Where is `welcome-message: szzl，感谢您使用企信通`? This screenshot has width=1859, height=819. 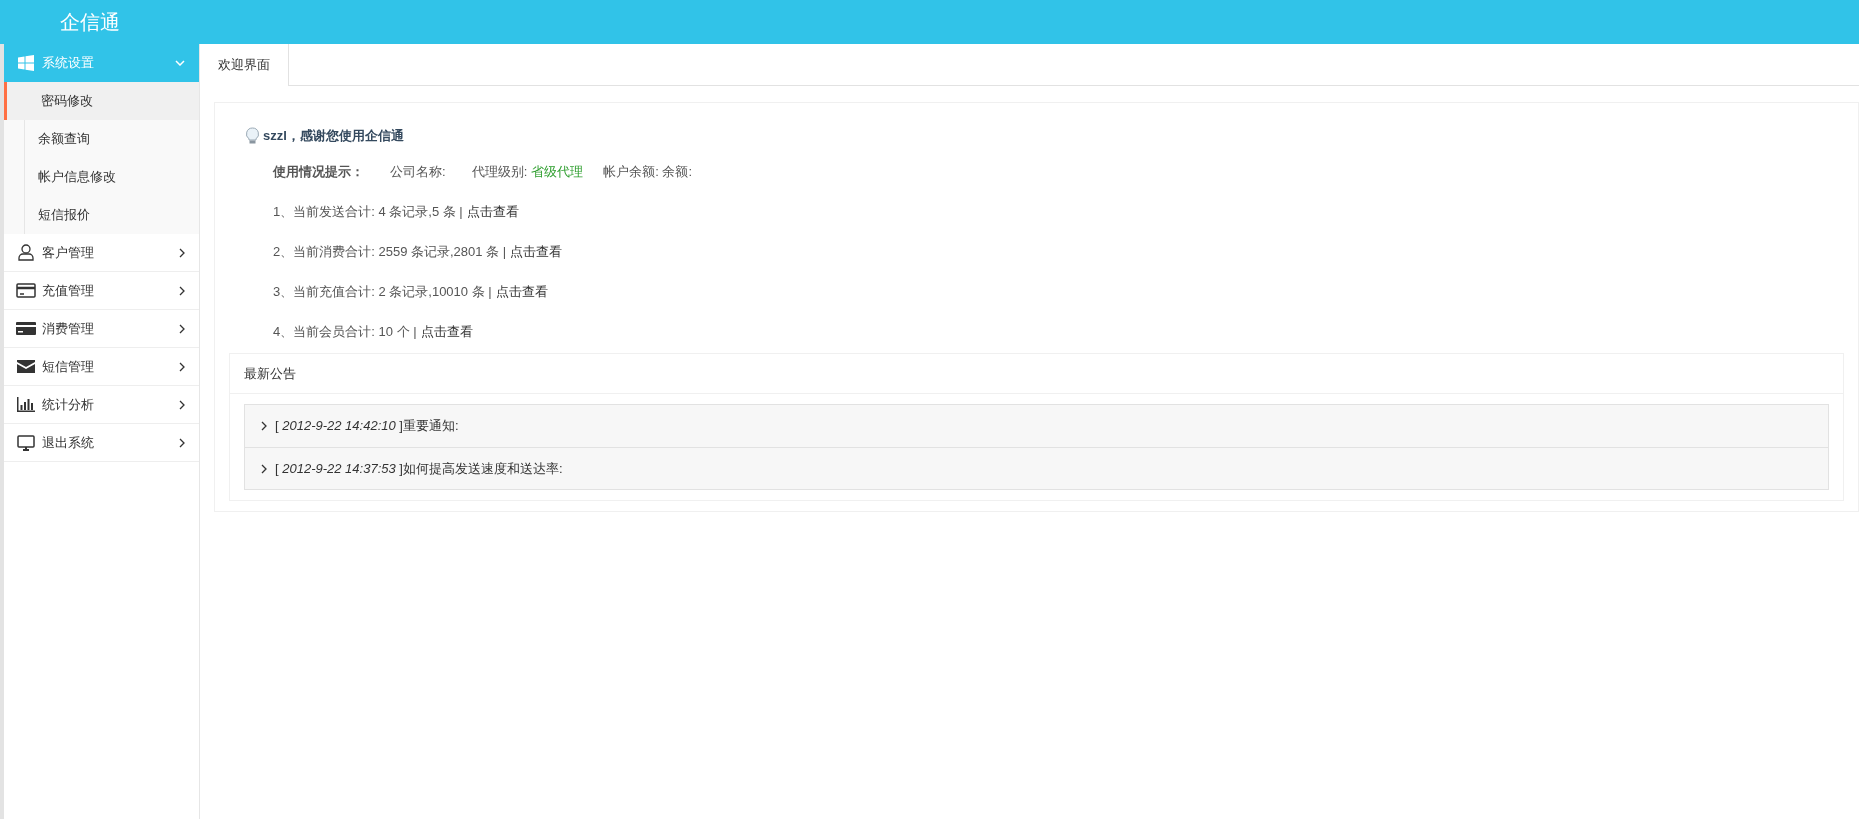 welcome-message: szzl，感谢您使用企信通 is located at coordinates (333, 136).